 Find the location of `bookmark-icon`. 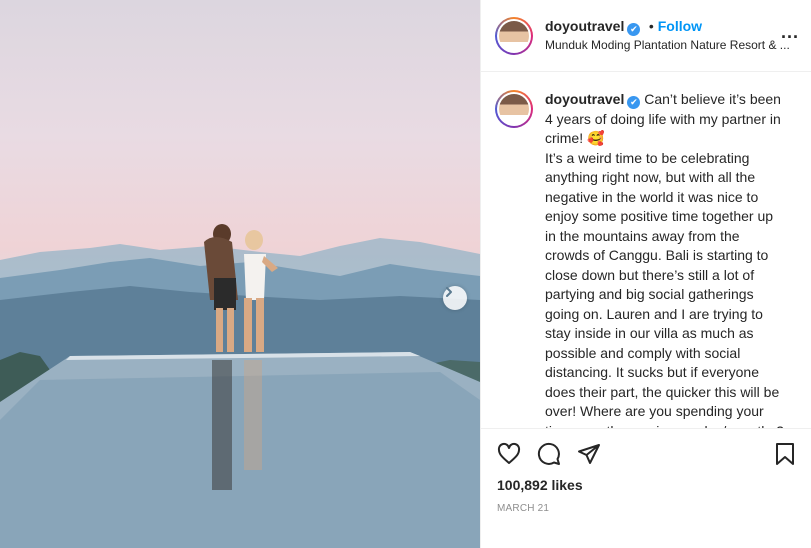

bookmark-icon is located at coordinates (785, 454).